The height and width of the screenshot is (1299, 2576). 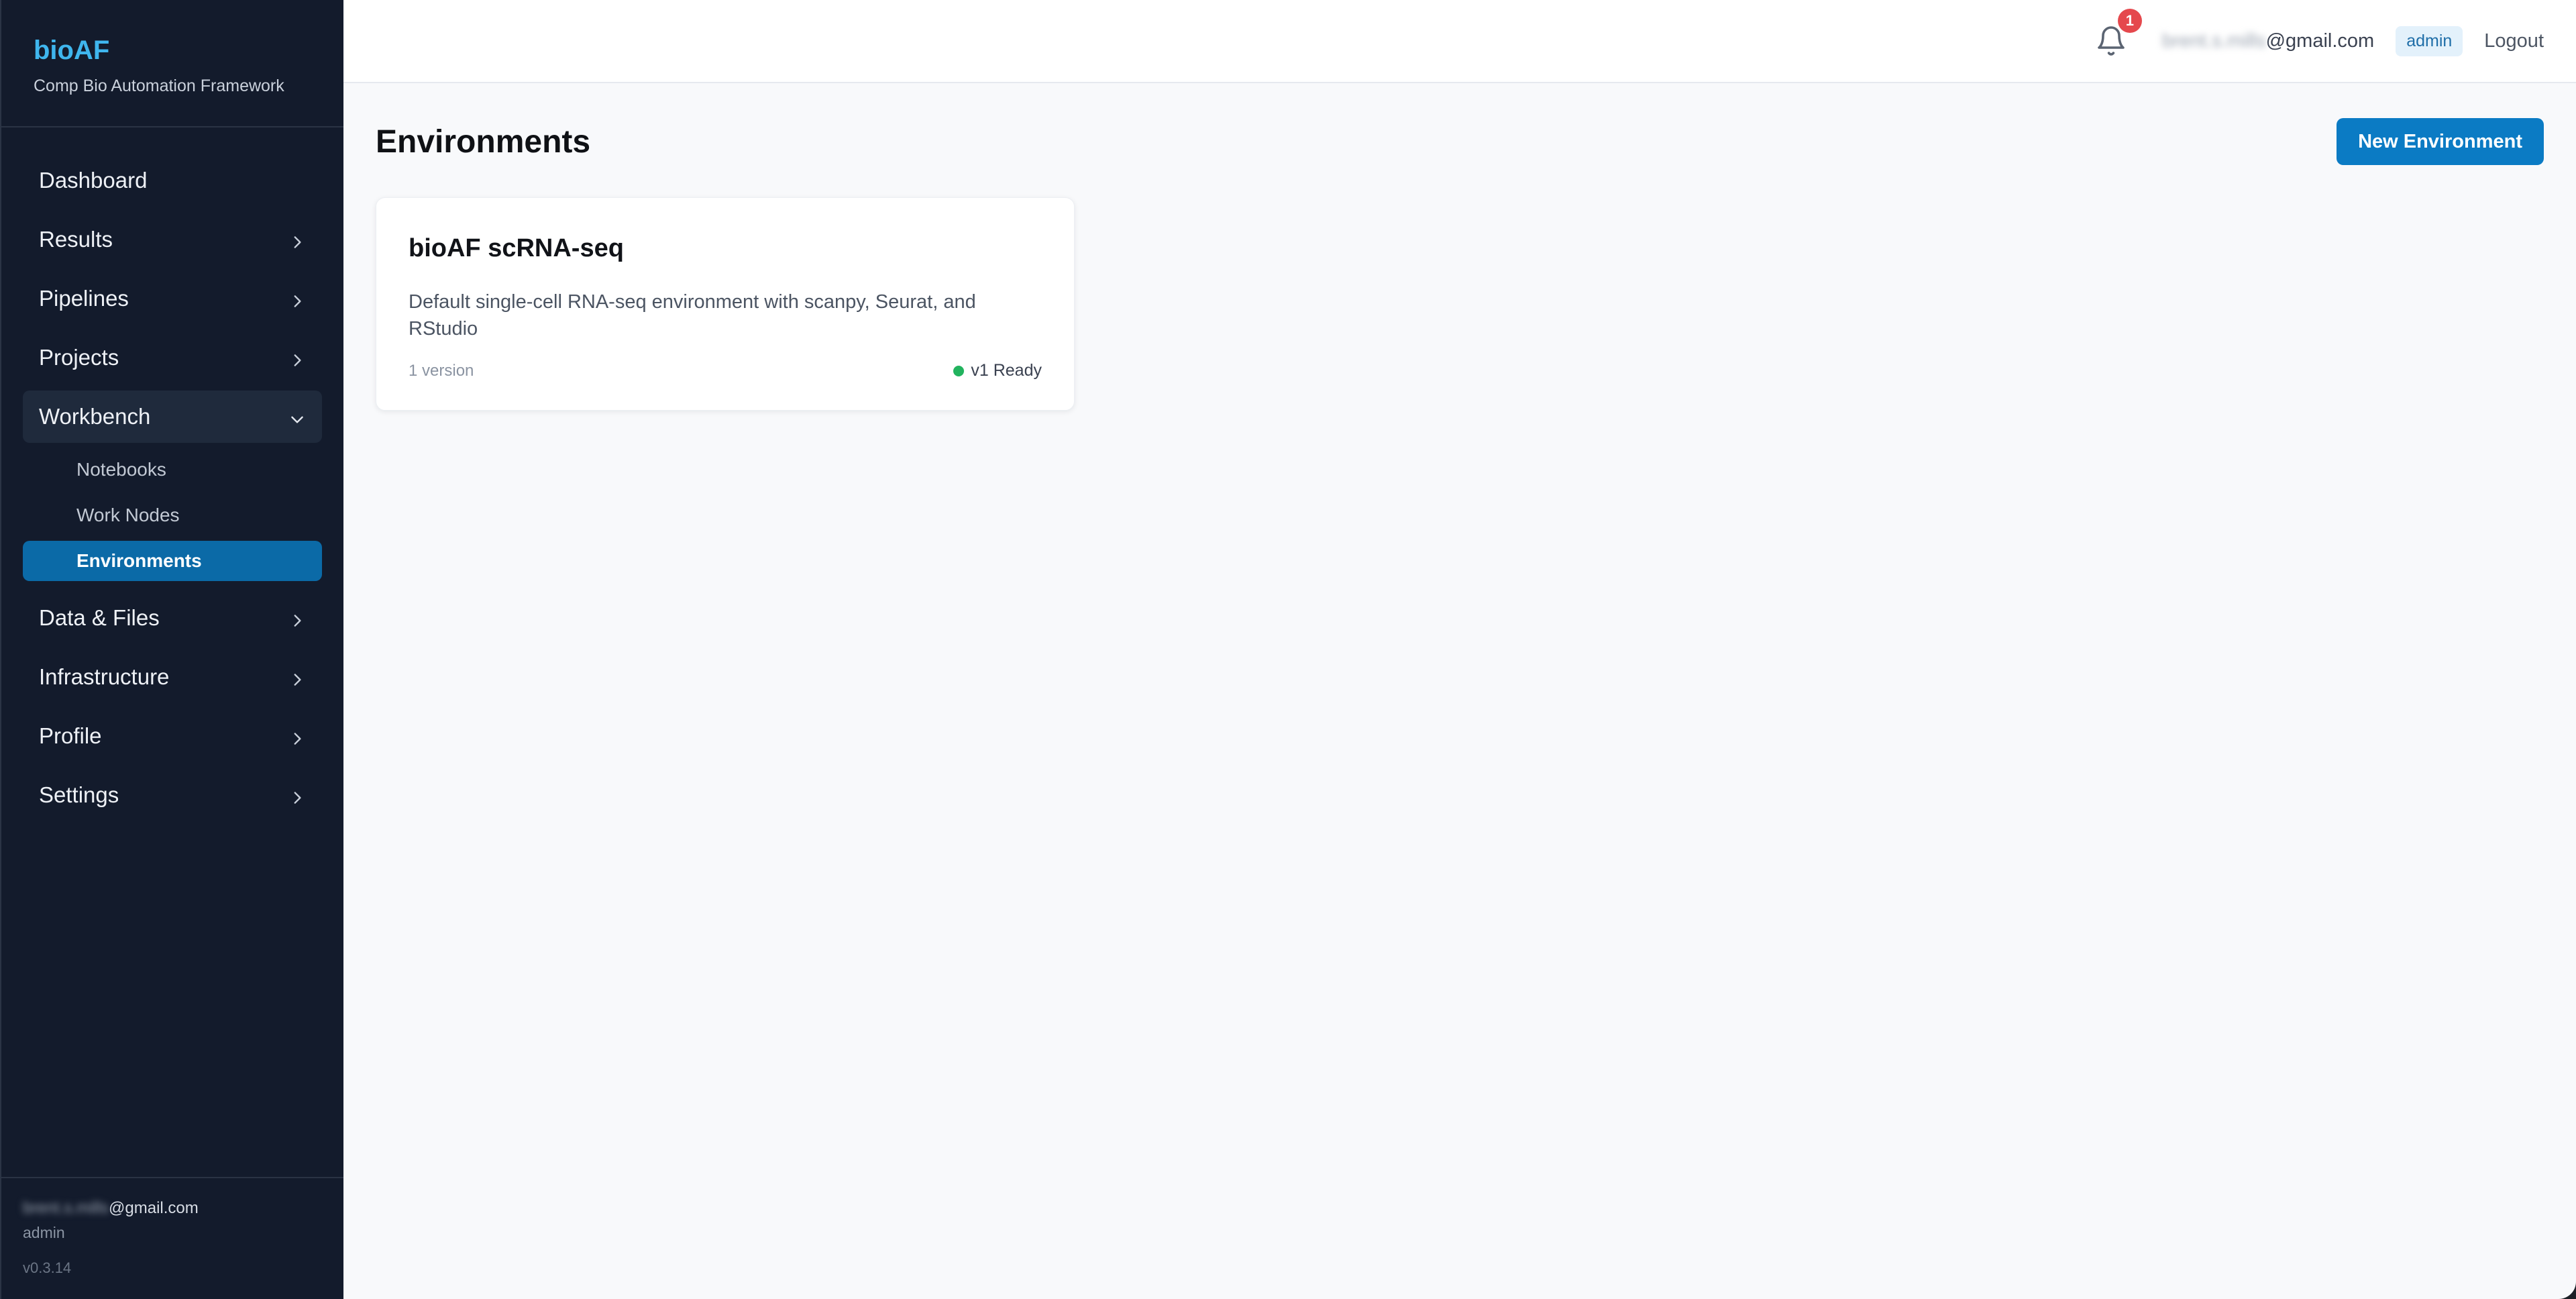 I want to click on sidebar-item-settings: Settings, so click(x=172, y=795).